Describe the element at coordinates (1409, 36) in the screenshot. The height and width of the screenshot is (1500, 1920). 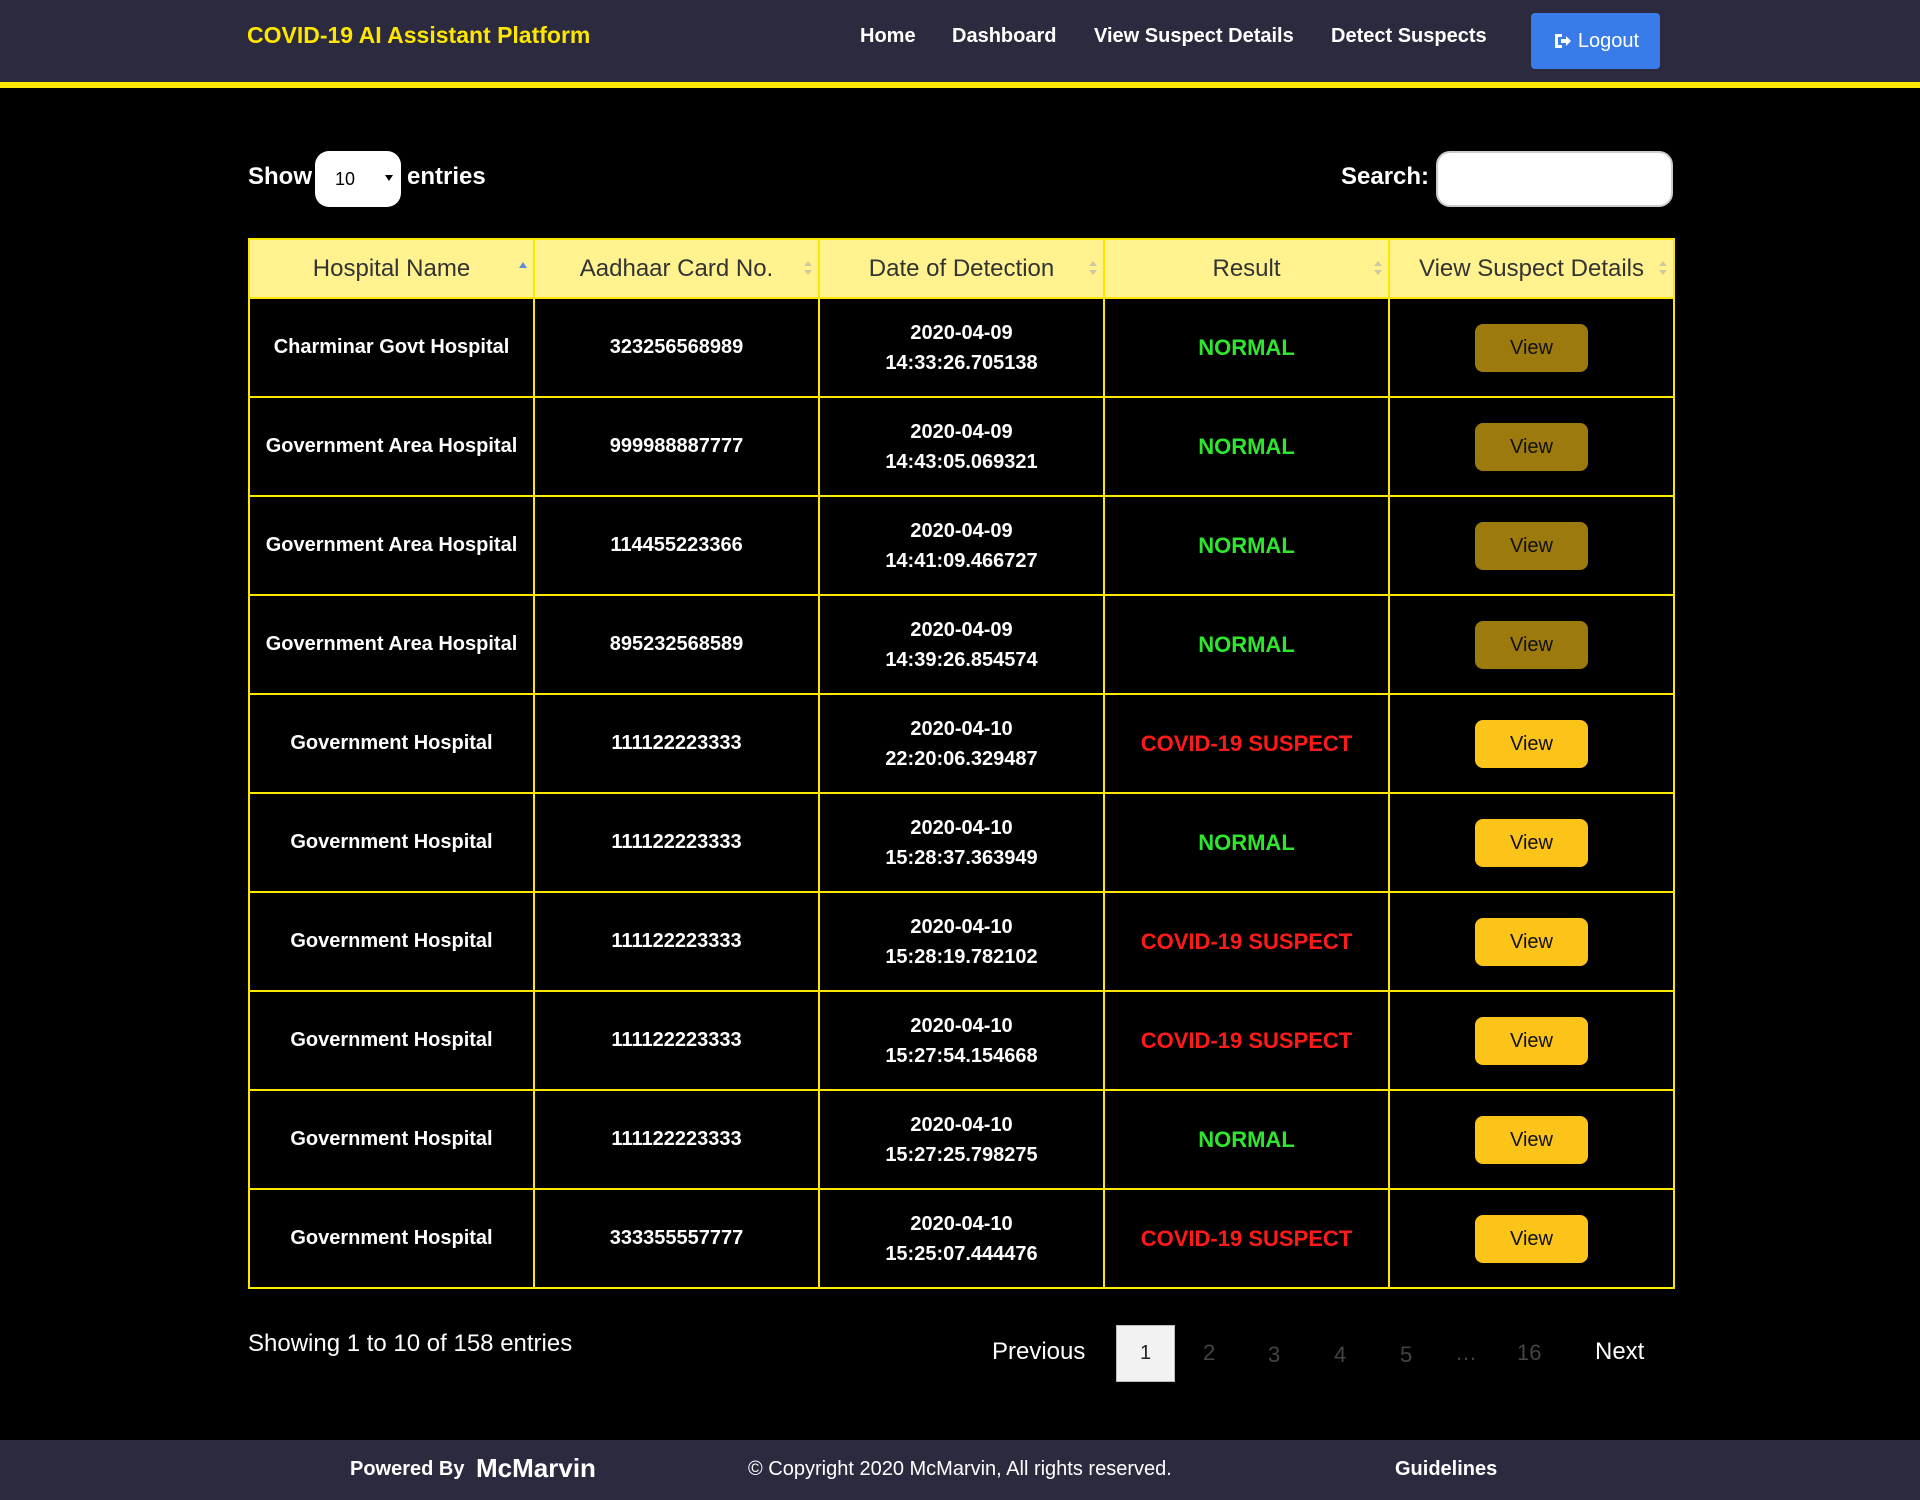
I see `nav-detect-suspects: Detect Suspects` at that location.